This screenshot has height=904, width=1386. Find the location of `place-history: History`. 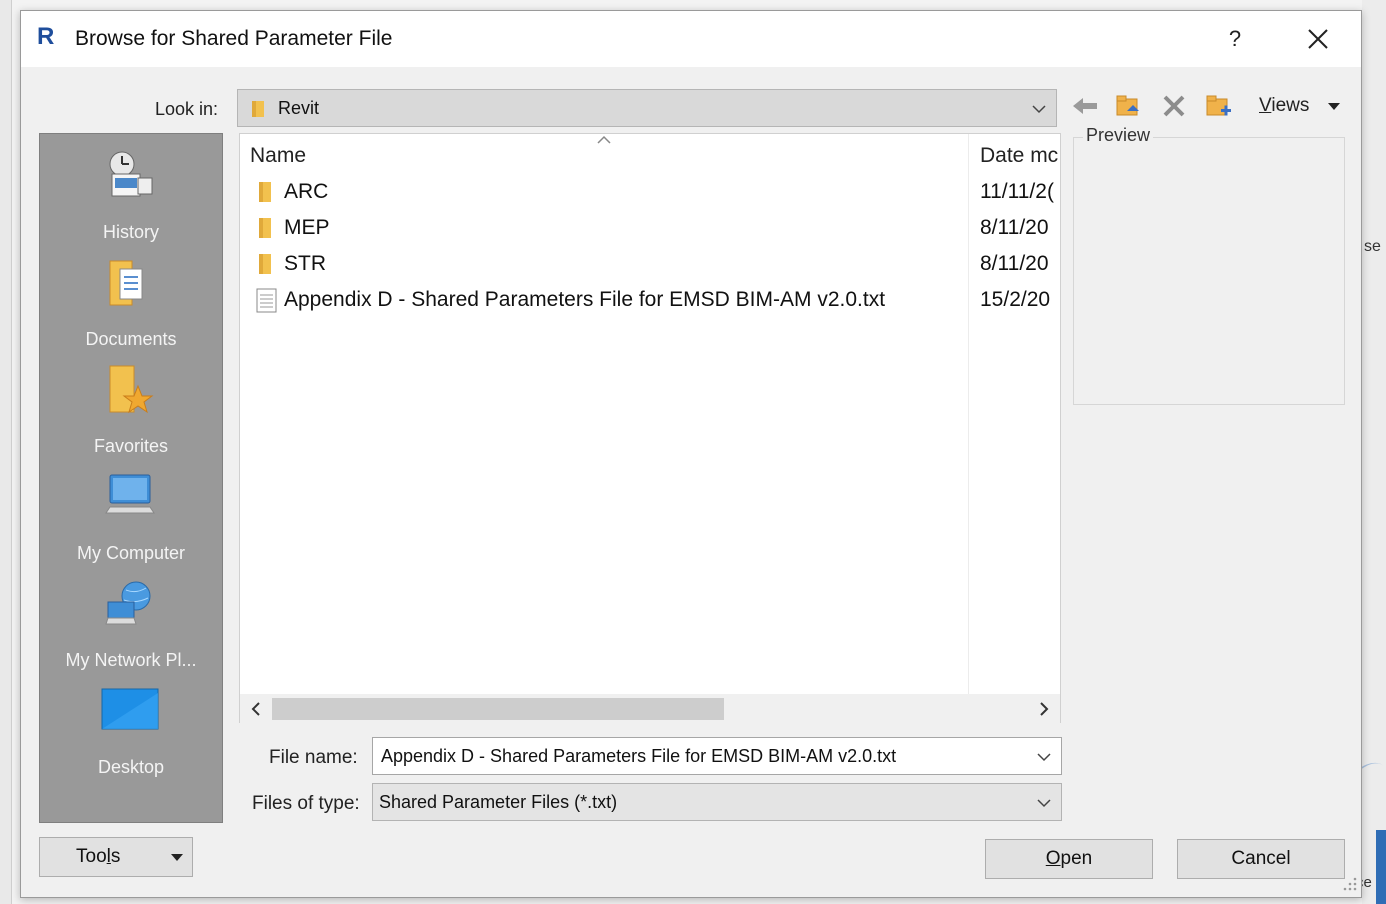

place-history: History is located at coordinates (131, 194).